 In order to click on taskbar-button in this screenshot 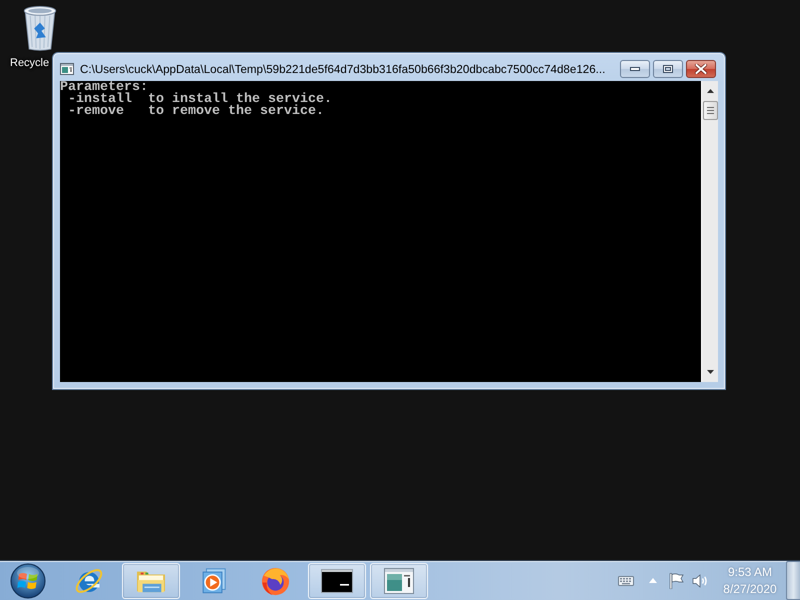, I will do `click(337, 581)`.